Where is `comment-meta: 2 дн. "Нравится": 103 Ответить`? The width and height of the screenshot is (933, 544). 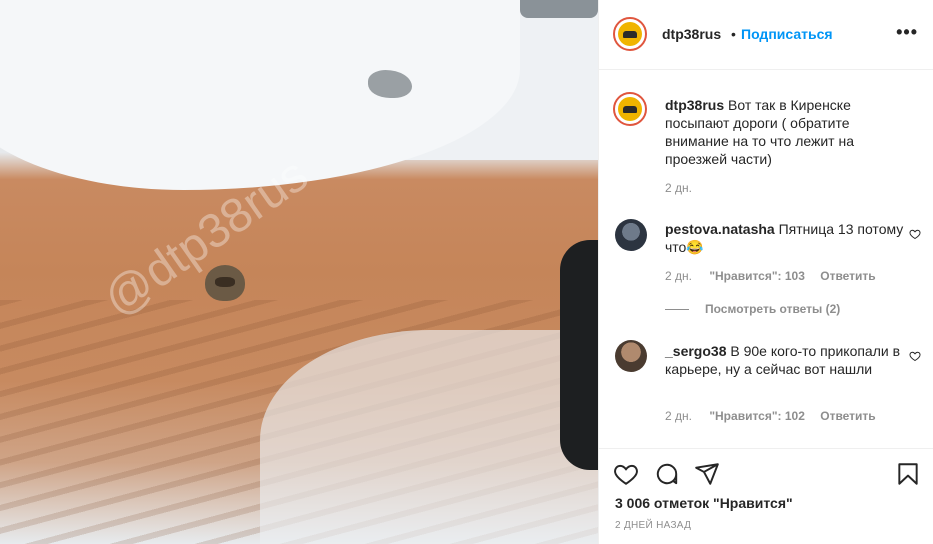 comment-meta: 2 дн. "Нравится": 103 Ответить is located at coordinates (770, 276).